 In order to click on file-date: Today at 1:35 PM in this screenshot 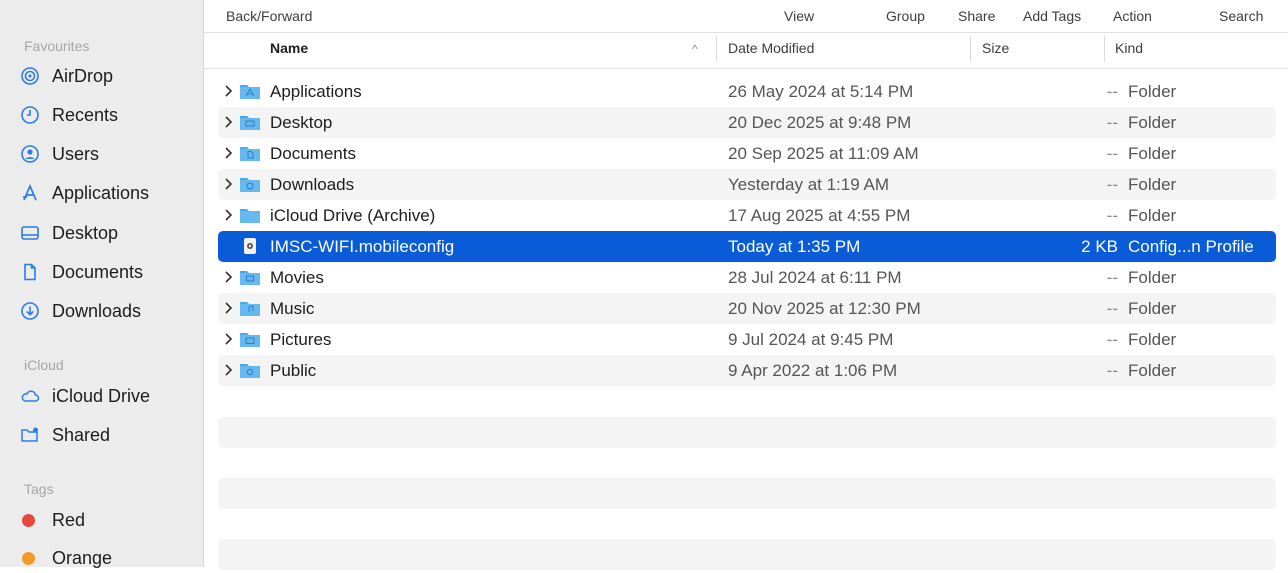, I will do `click(794, 246)`.